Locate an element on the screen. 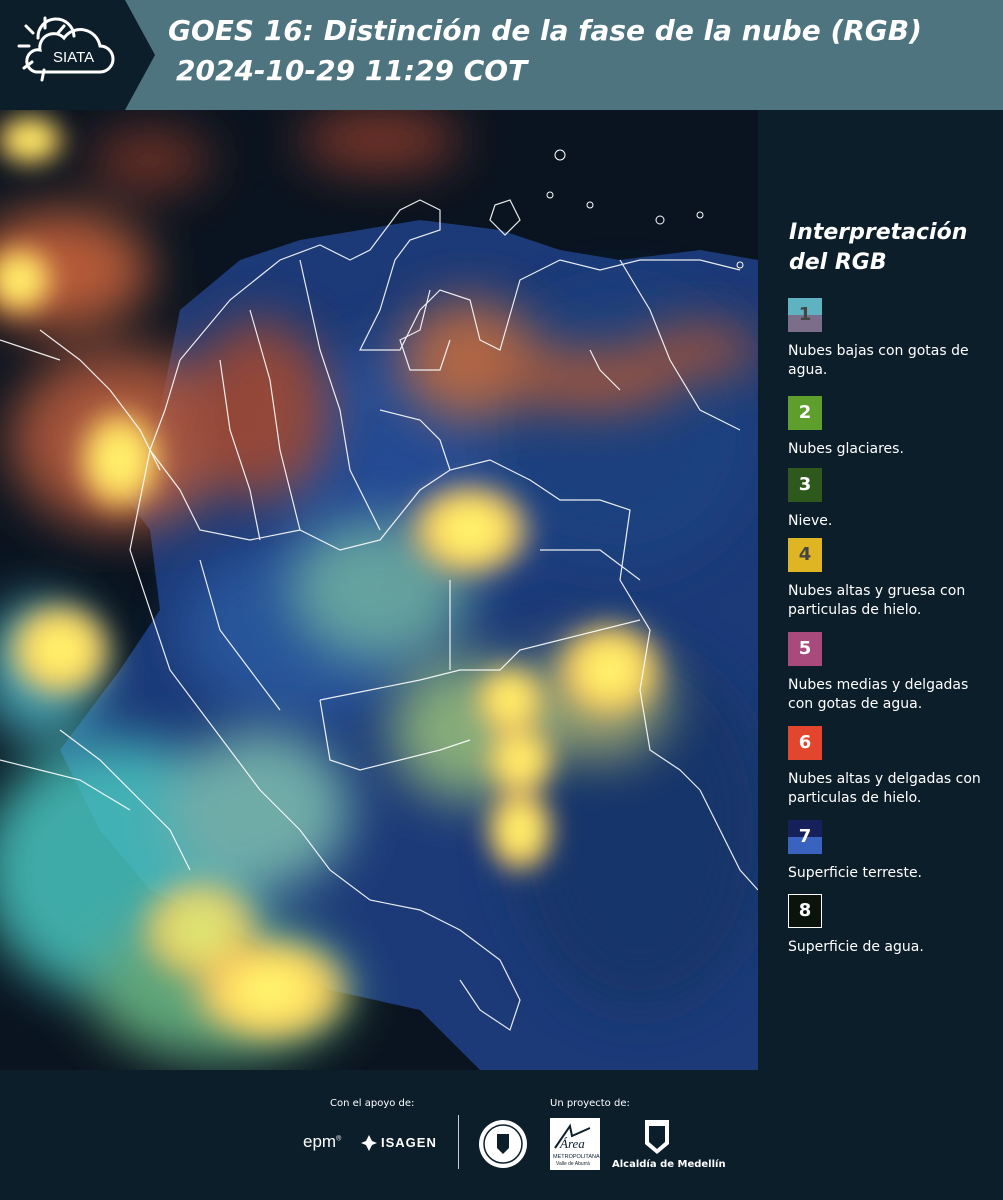  legend-label-1: Nubes bajas con gotas de agua. is located at coordinates (878, 360).